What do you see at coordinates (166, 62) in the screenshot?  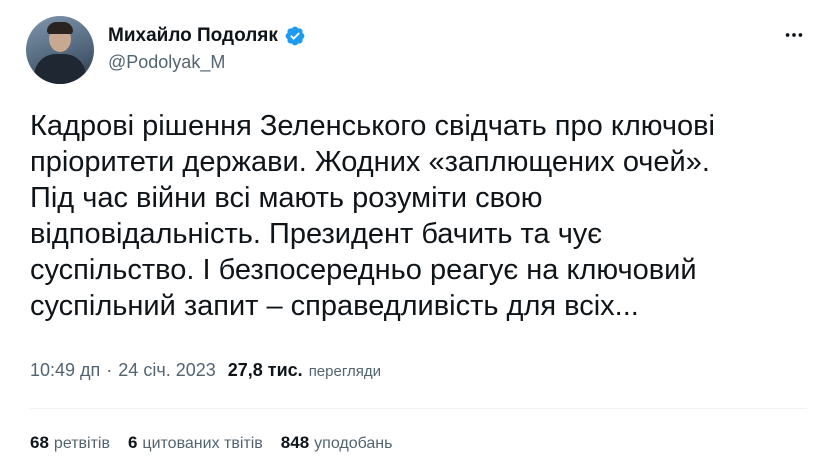 I see `author-handle: @Podolyak_M` at bounding box center [166, 62].